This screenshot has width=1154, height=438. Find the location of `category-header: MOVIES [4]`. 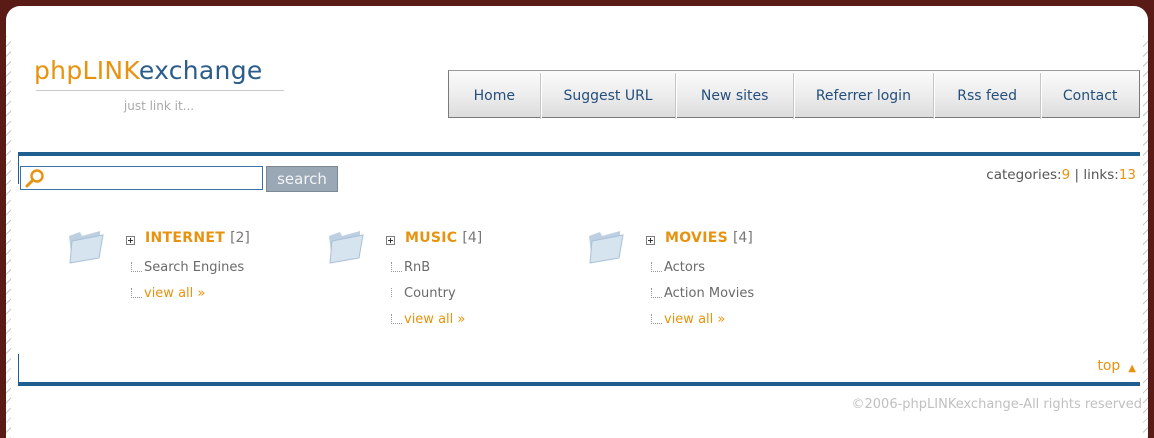

category-header: MOVIES [4] is located at coordinates (699, 238).